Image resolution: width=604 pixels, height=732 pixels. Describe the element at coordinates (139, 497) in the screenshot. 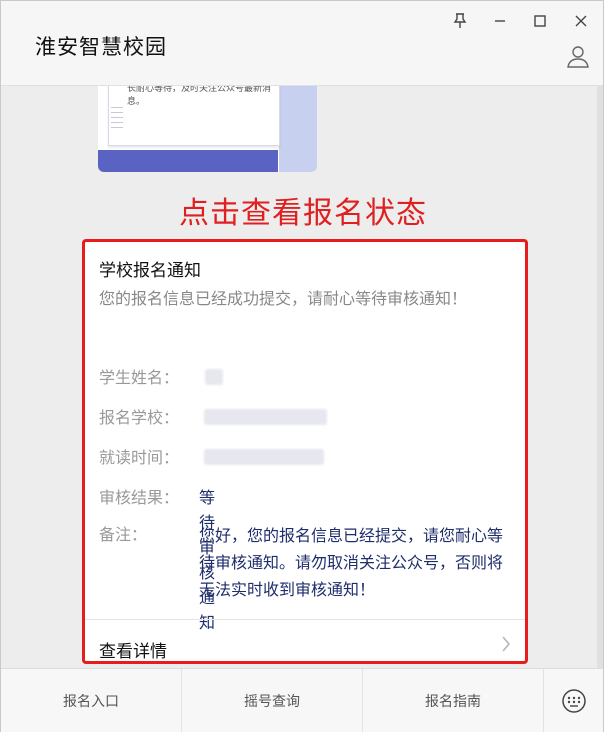

I see `review-result-label: 审核结果：` at that location.